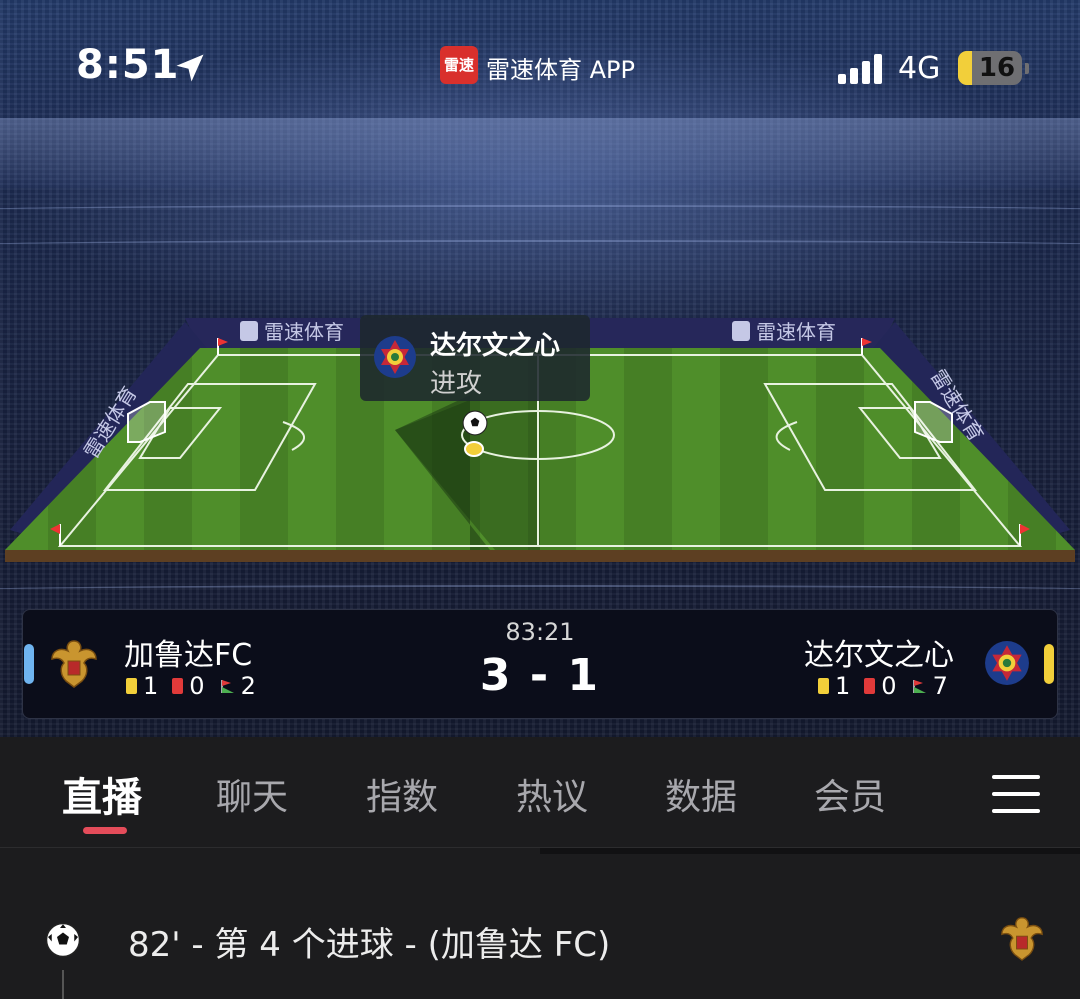 This screenshot has height=999, width=1080. What do you see at coordinates (474, 449) in the screenshot?
I see `ball-position-marker` at bounding box center [474, 449].